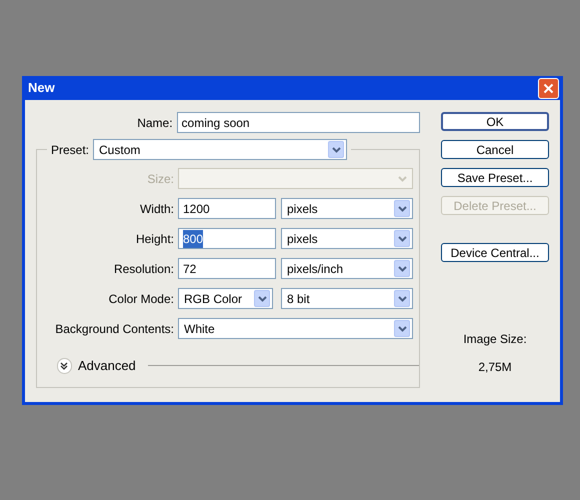 This screenshot has width=580, height=500. What do you see at coordinates (189, 269) in the screenshot?
I see `field-value: 72` at bounding box center [189, 269].